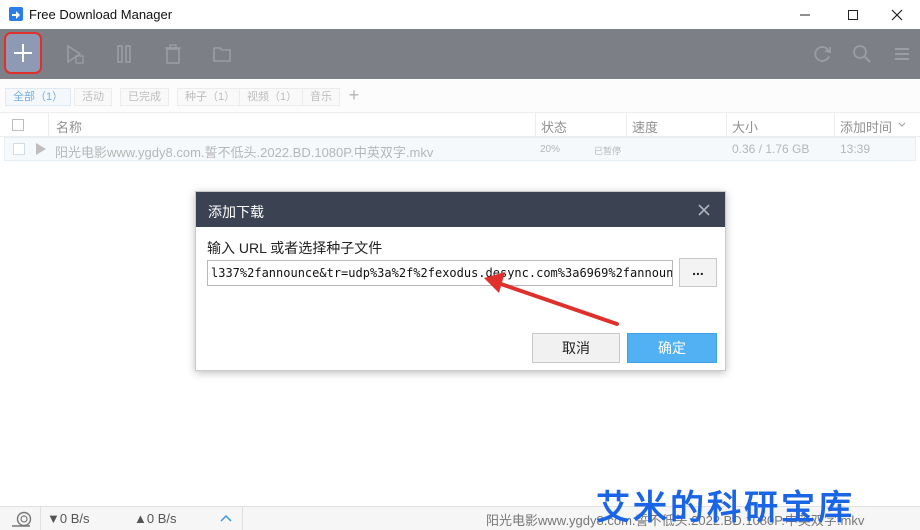 This screenshot has width=920, height=530. I want to click on open-folder-button, so click(222, 54).